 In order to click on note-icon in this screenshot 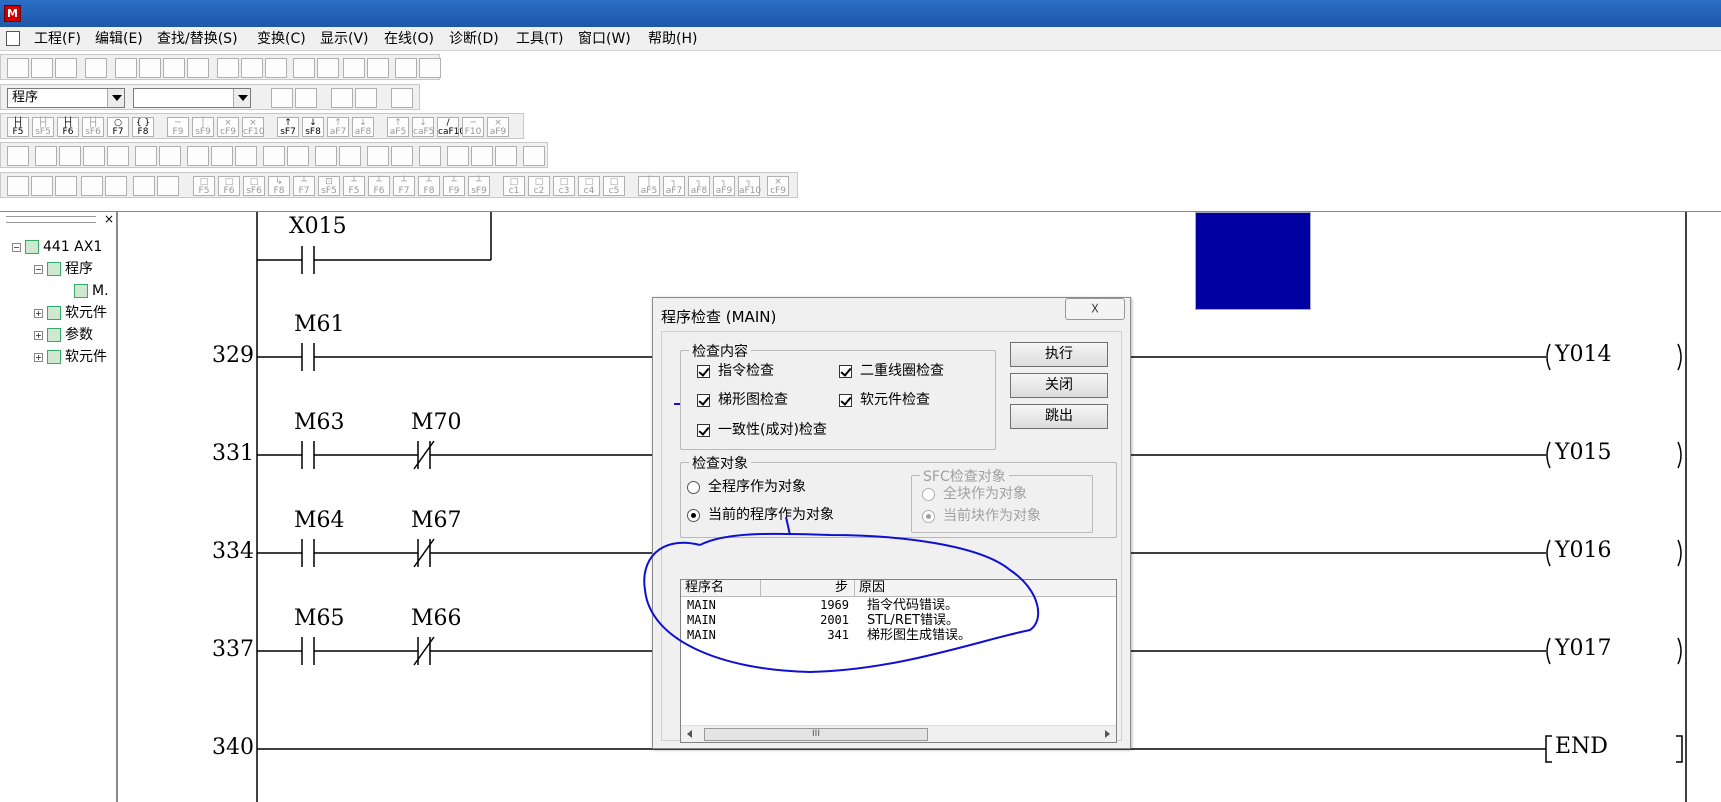, I will do `click(402, 98)`.